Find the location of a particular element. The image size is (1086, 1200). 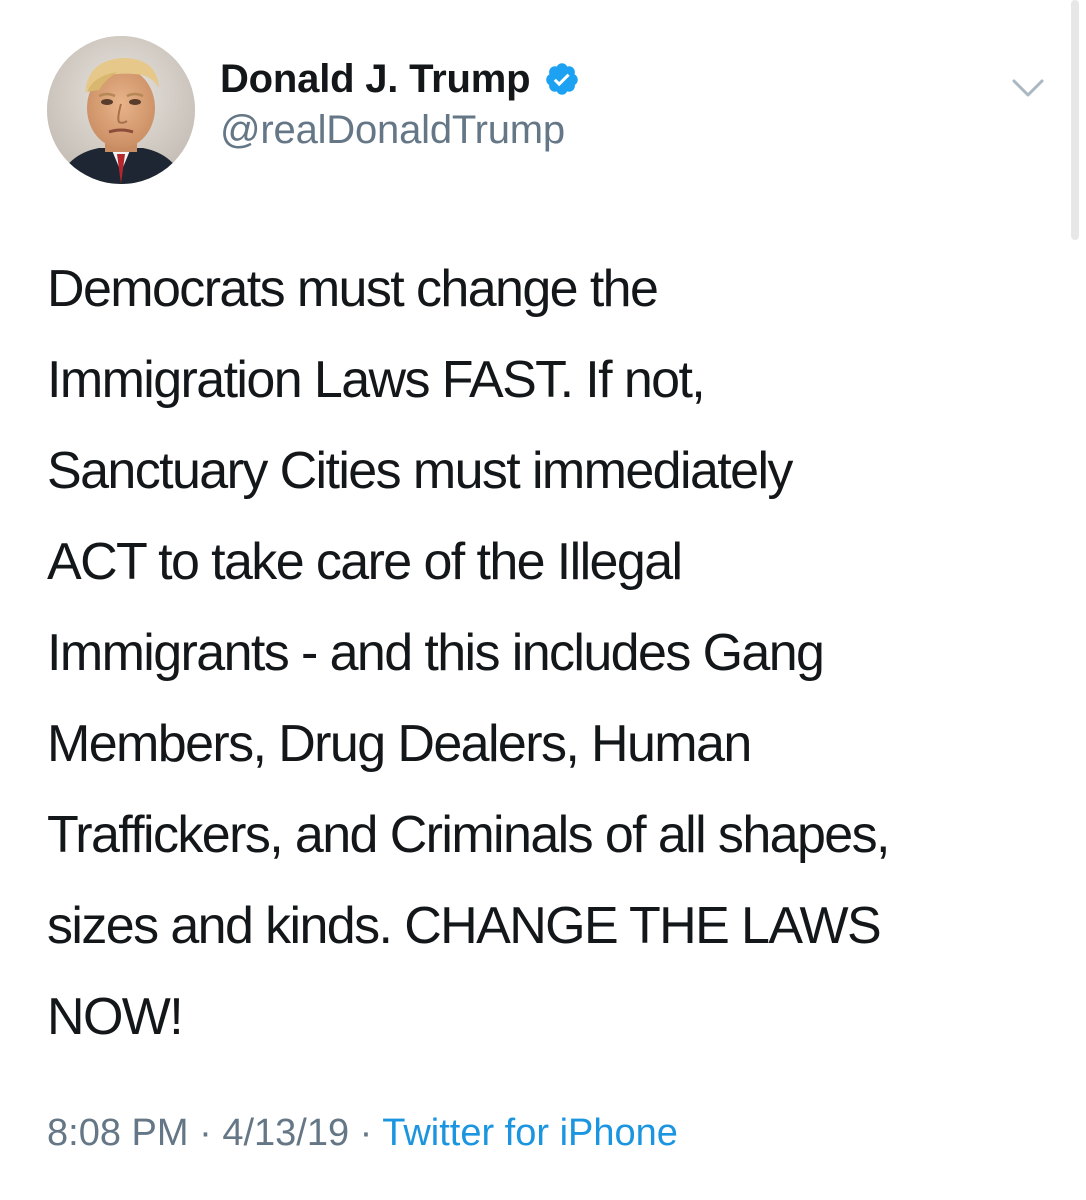

tweet-text-line: Immigrants - and this includes Gang is located at coordinates (436, 653).